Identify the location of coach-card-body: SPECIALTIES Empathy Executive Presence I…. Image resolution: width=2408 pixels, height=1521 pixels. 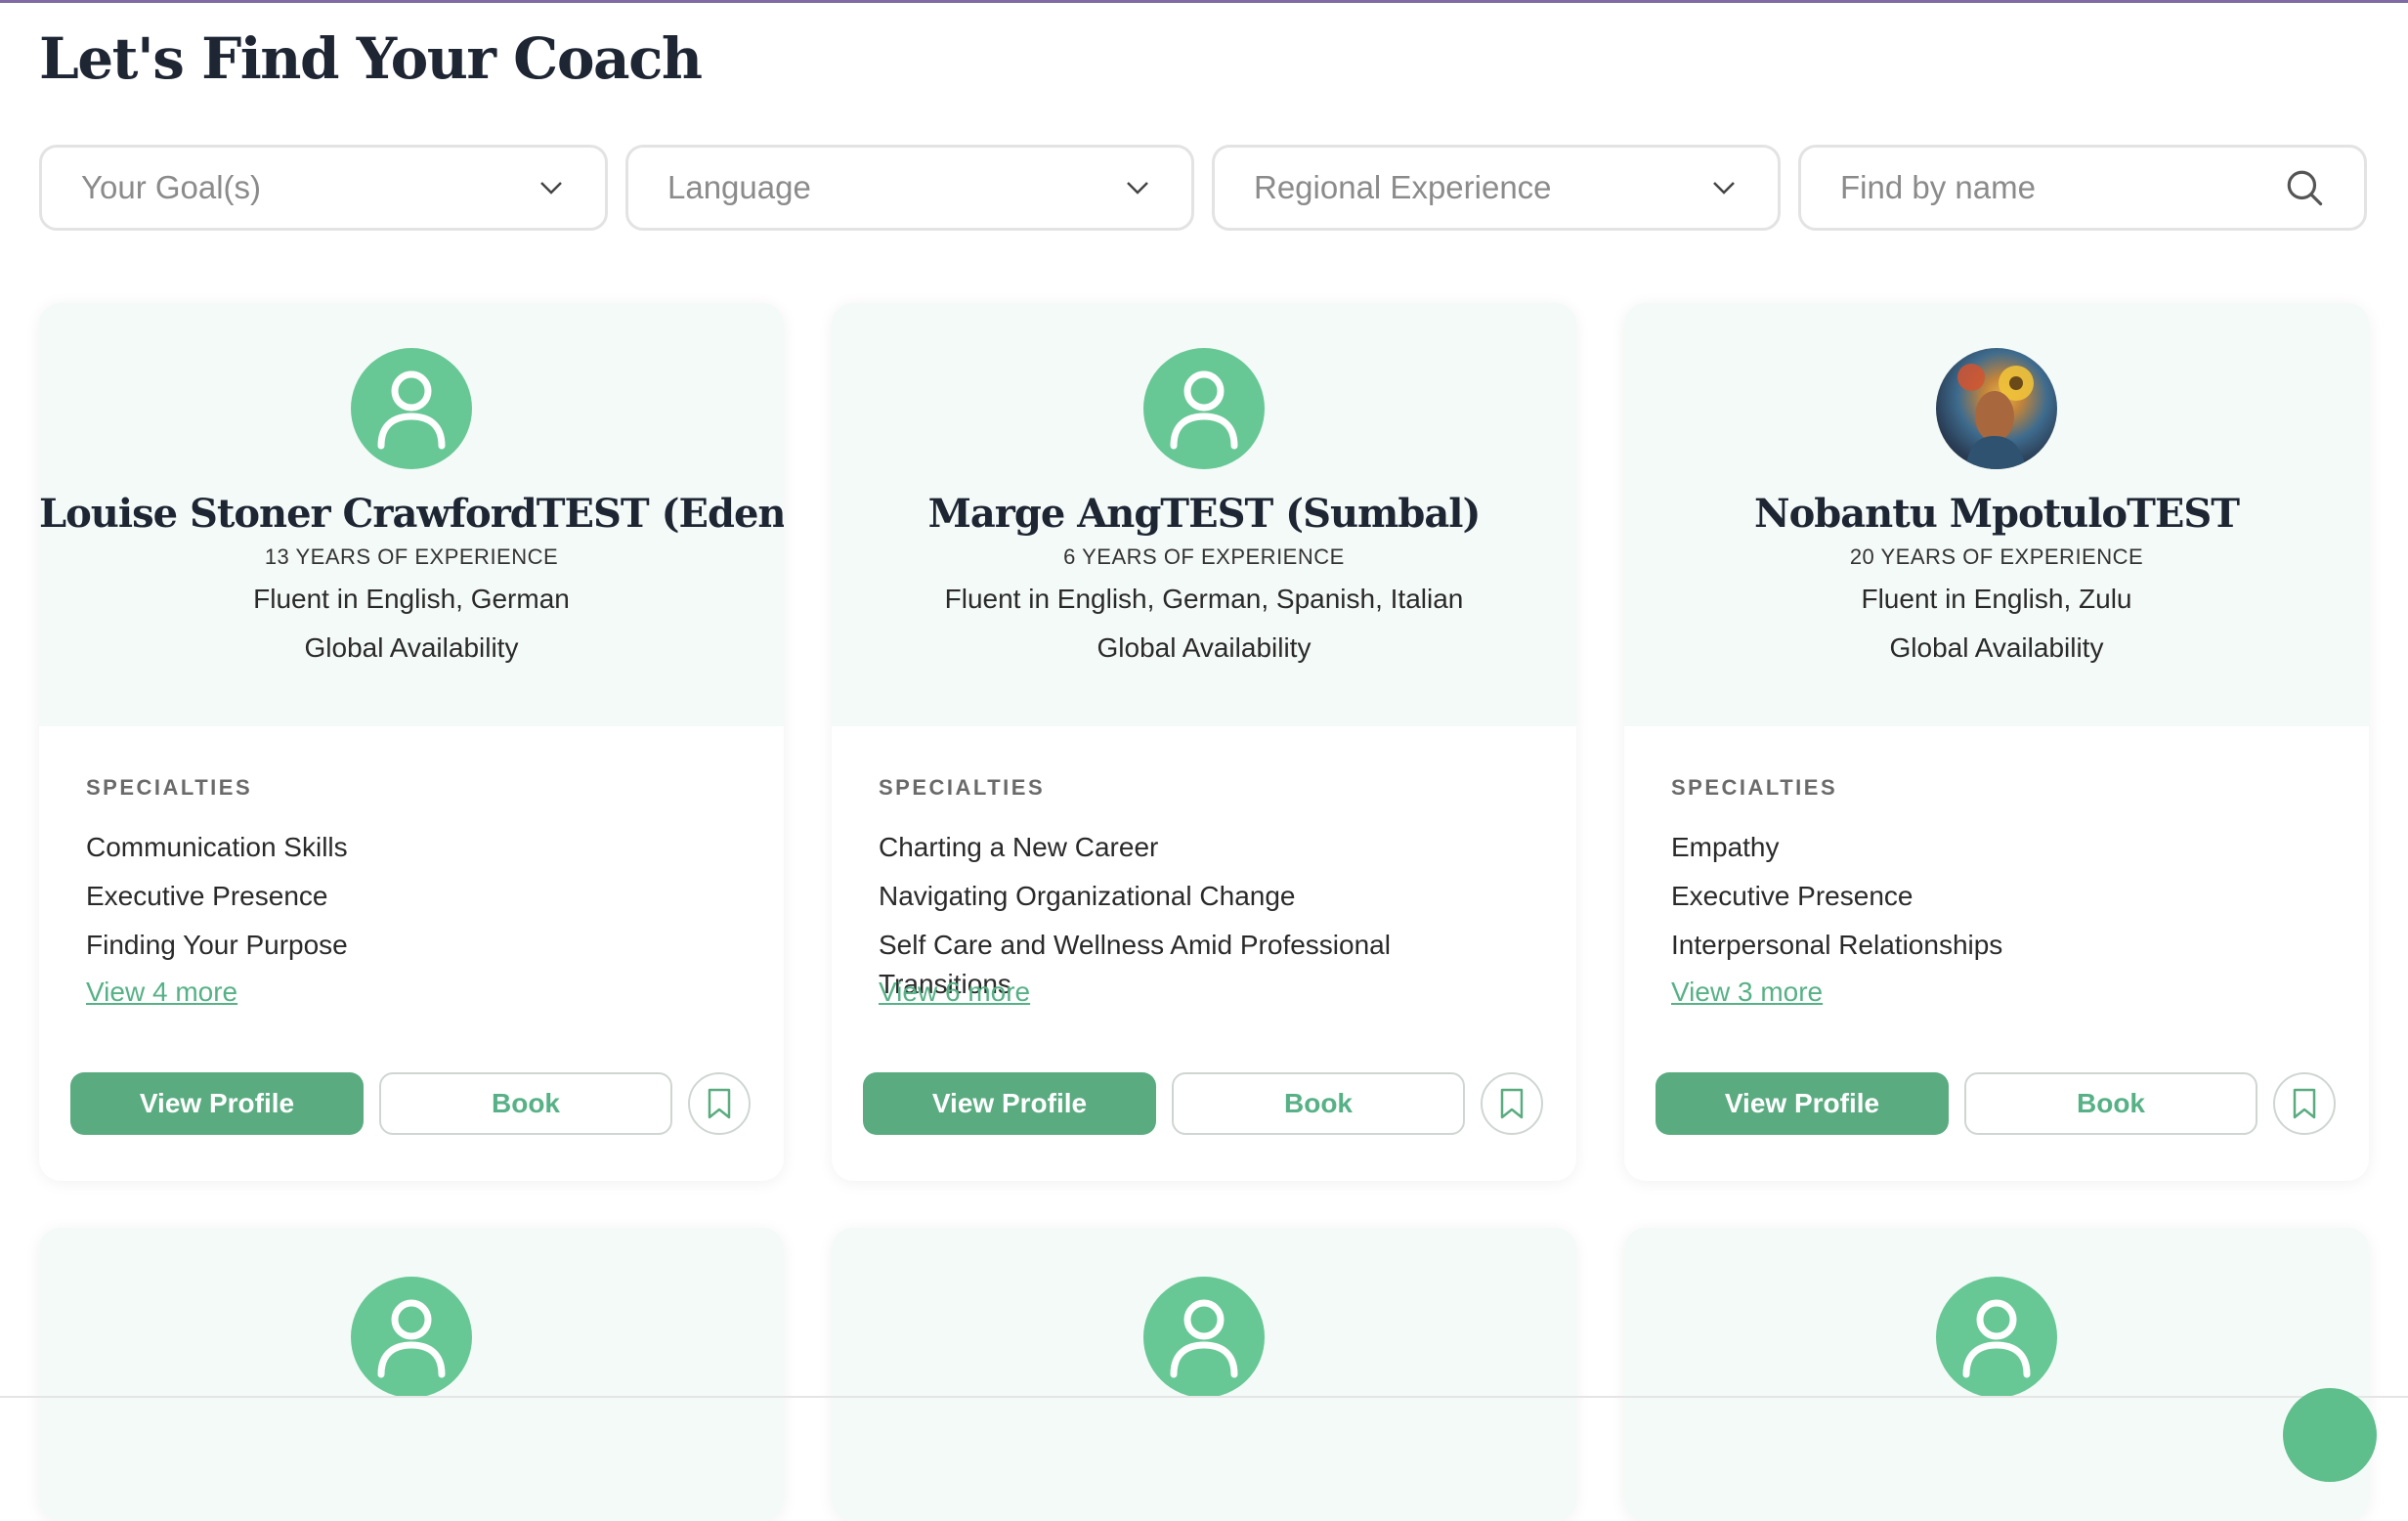
(1996, 867).